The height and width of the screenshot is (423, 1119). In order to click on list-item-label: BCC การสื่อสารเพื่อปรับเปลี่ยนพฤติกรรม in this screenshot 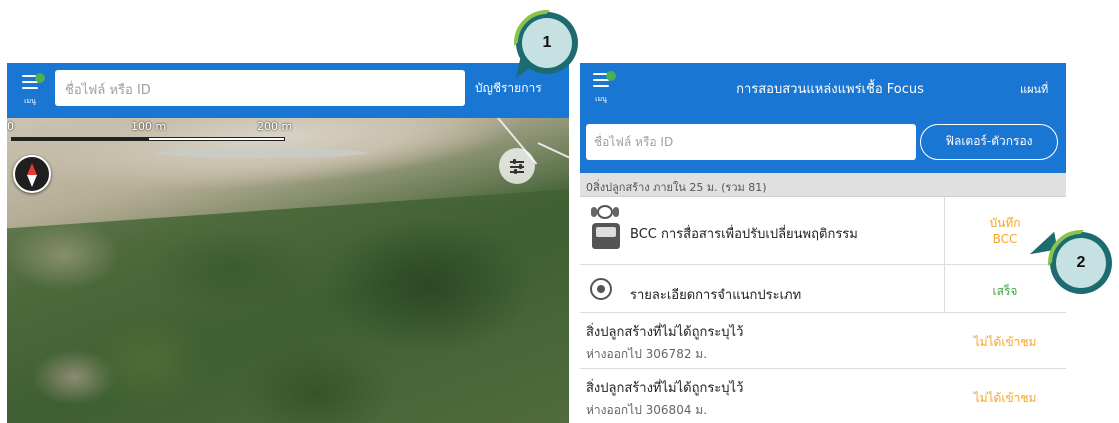, I will do `click(744, 234)`.